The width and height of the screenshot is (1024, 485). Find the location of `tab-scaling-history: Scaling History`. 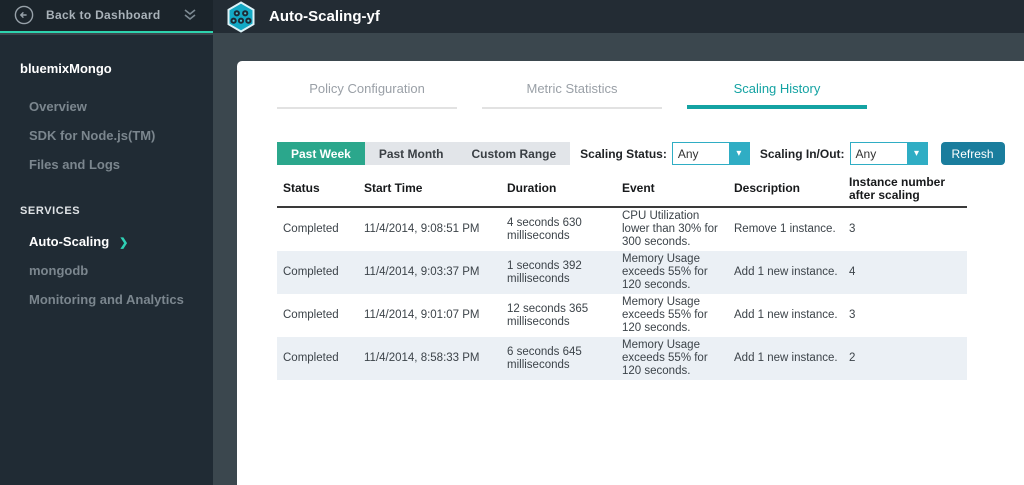

tab-scaling-history: Scaling History is located at coordinates (777, 95).